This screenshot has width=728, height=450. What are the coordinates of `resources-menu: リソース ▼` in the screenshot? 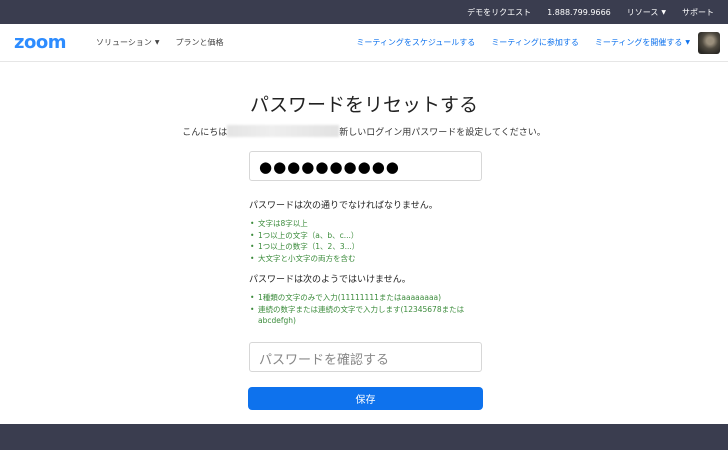 It's located at (646, 12).